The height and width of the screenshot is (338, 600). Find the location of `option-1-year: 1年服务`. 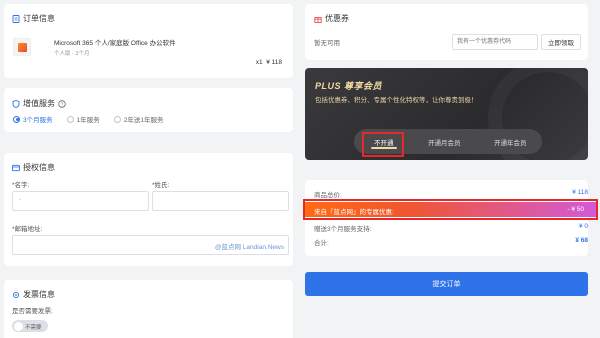

option-1-year: 1年服务 is located at coordinates (83, 119).